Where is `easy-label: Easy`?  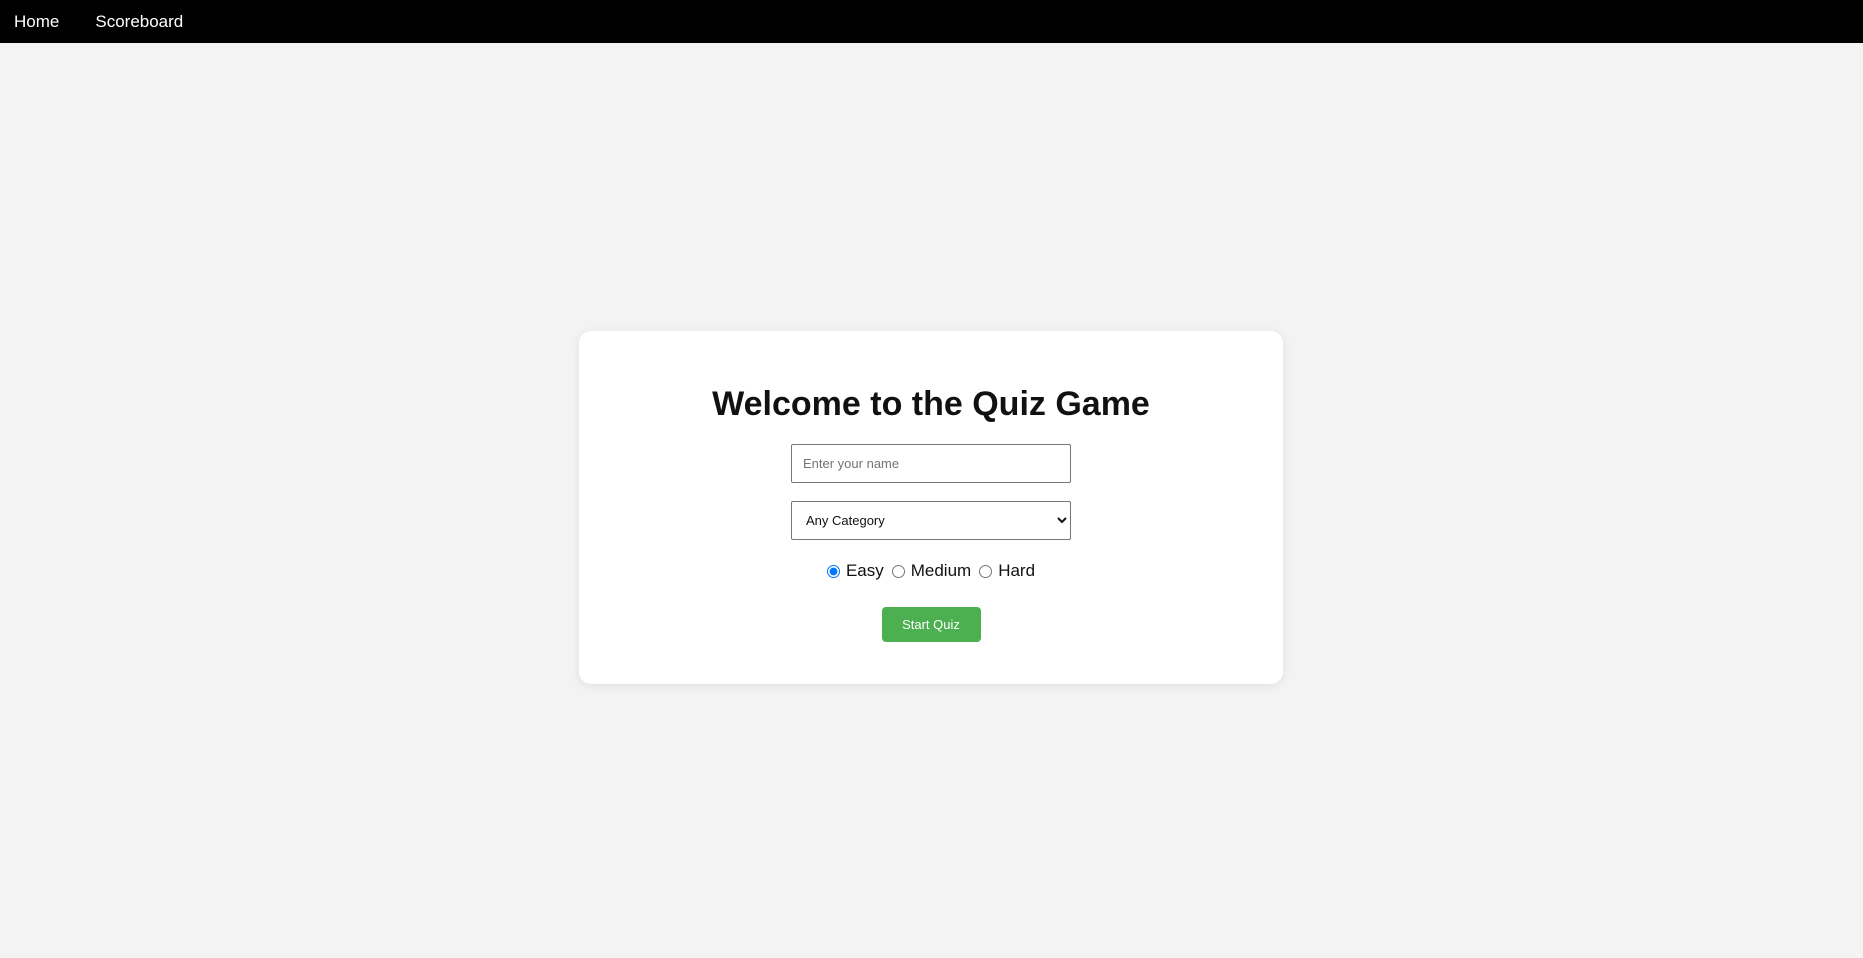
easy-label: Easy is located at coordinates (864, 570).